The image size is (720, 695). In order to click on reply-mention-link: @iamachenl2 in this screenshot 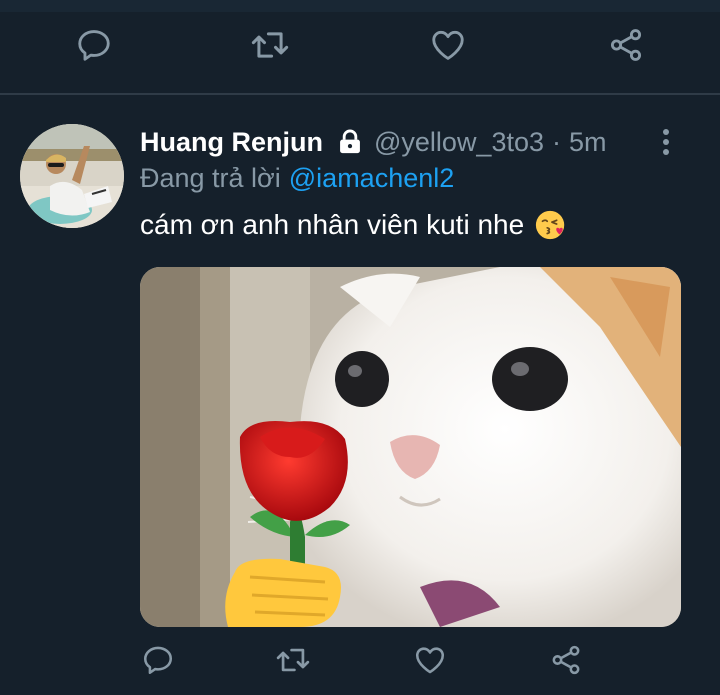, I will do `click(372, 178)`.